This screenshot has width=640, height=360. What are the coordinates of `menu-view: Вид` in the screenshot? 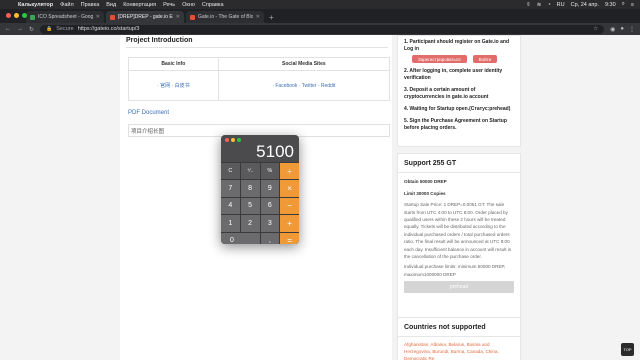 It's located at (111, 5).